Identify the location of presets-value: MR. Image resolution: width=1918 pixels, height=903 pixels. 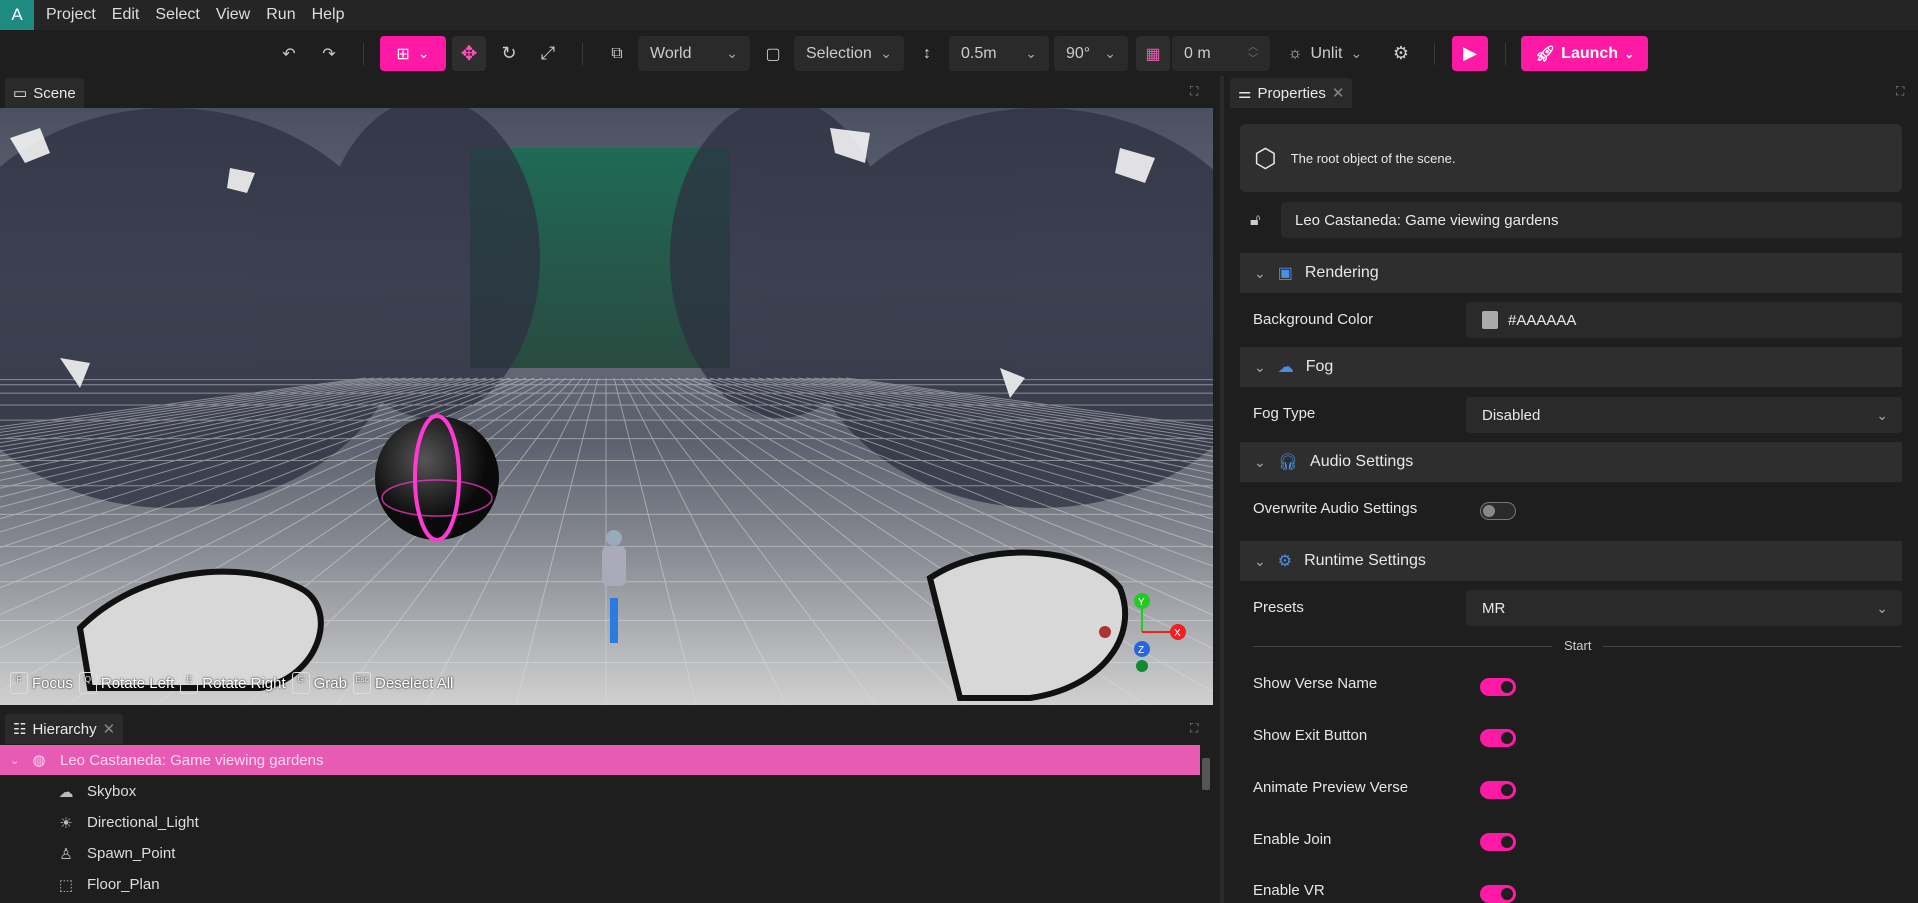
(1494, 608).